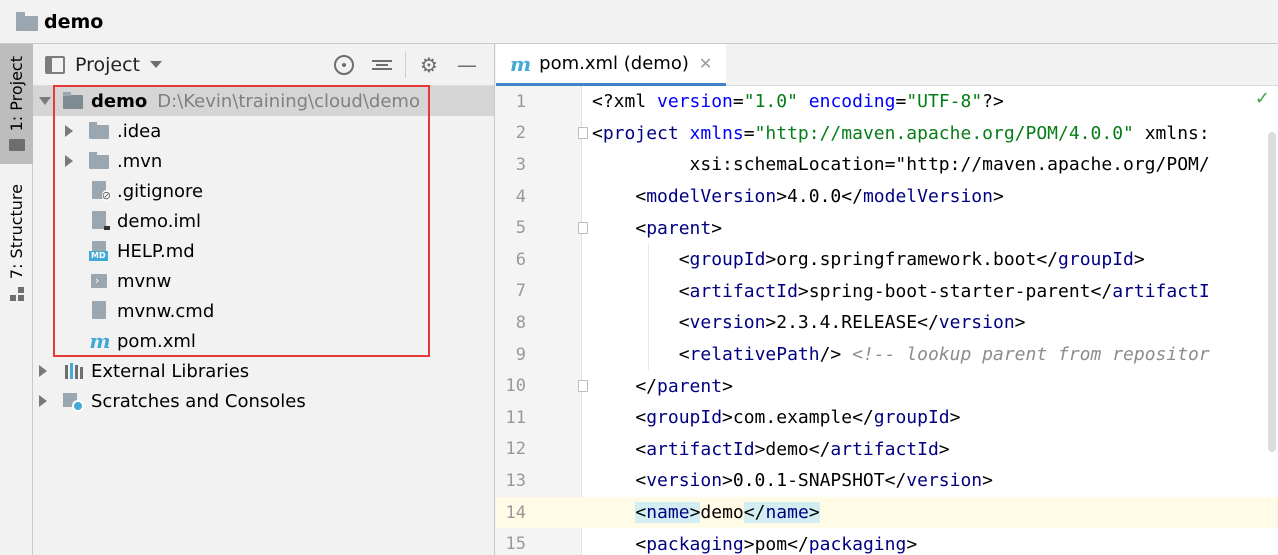 This screenshot has height=555, width=1278. I want to click on scratches-icon, so click(74, 401).